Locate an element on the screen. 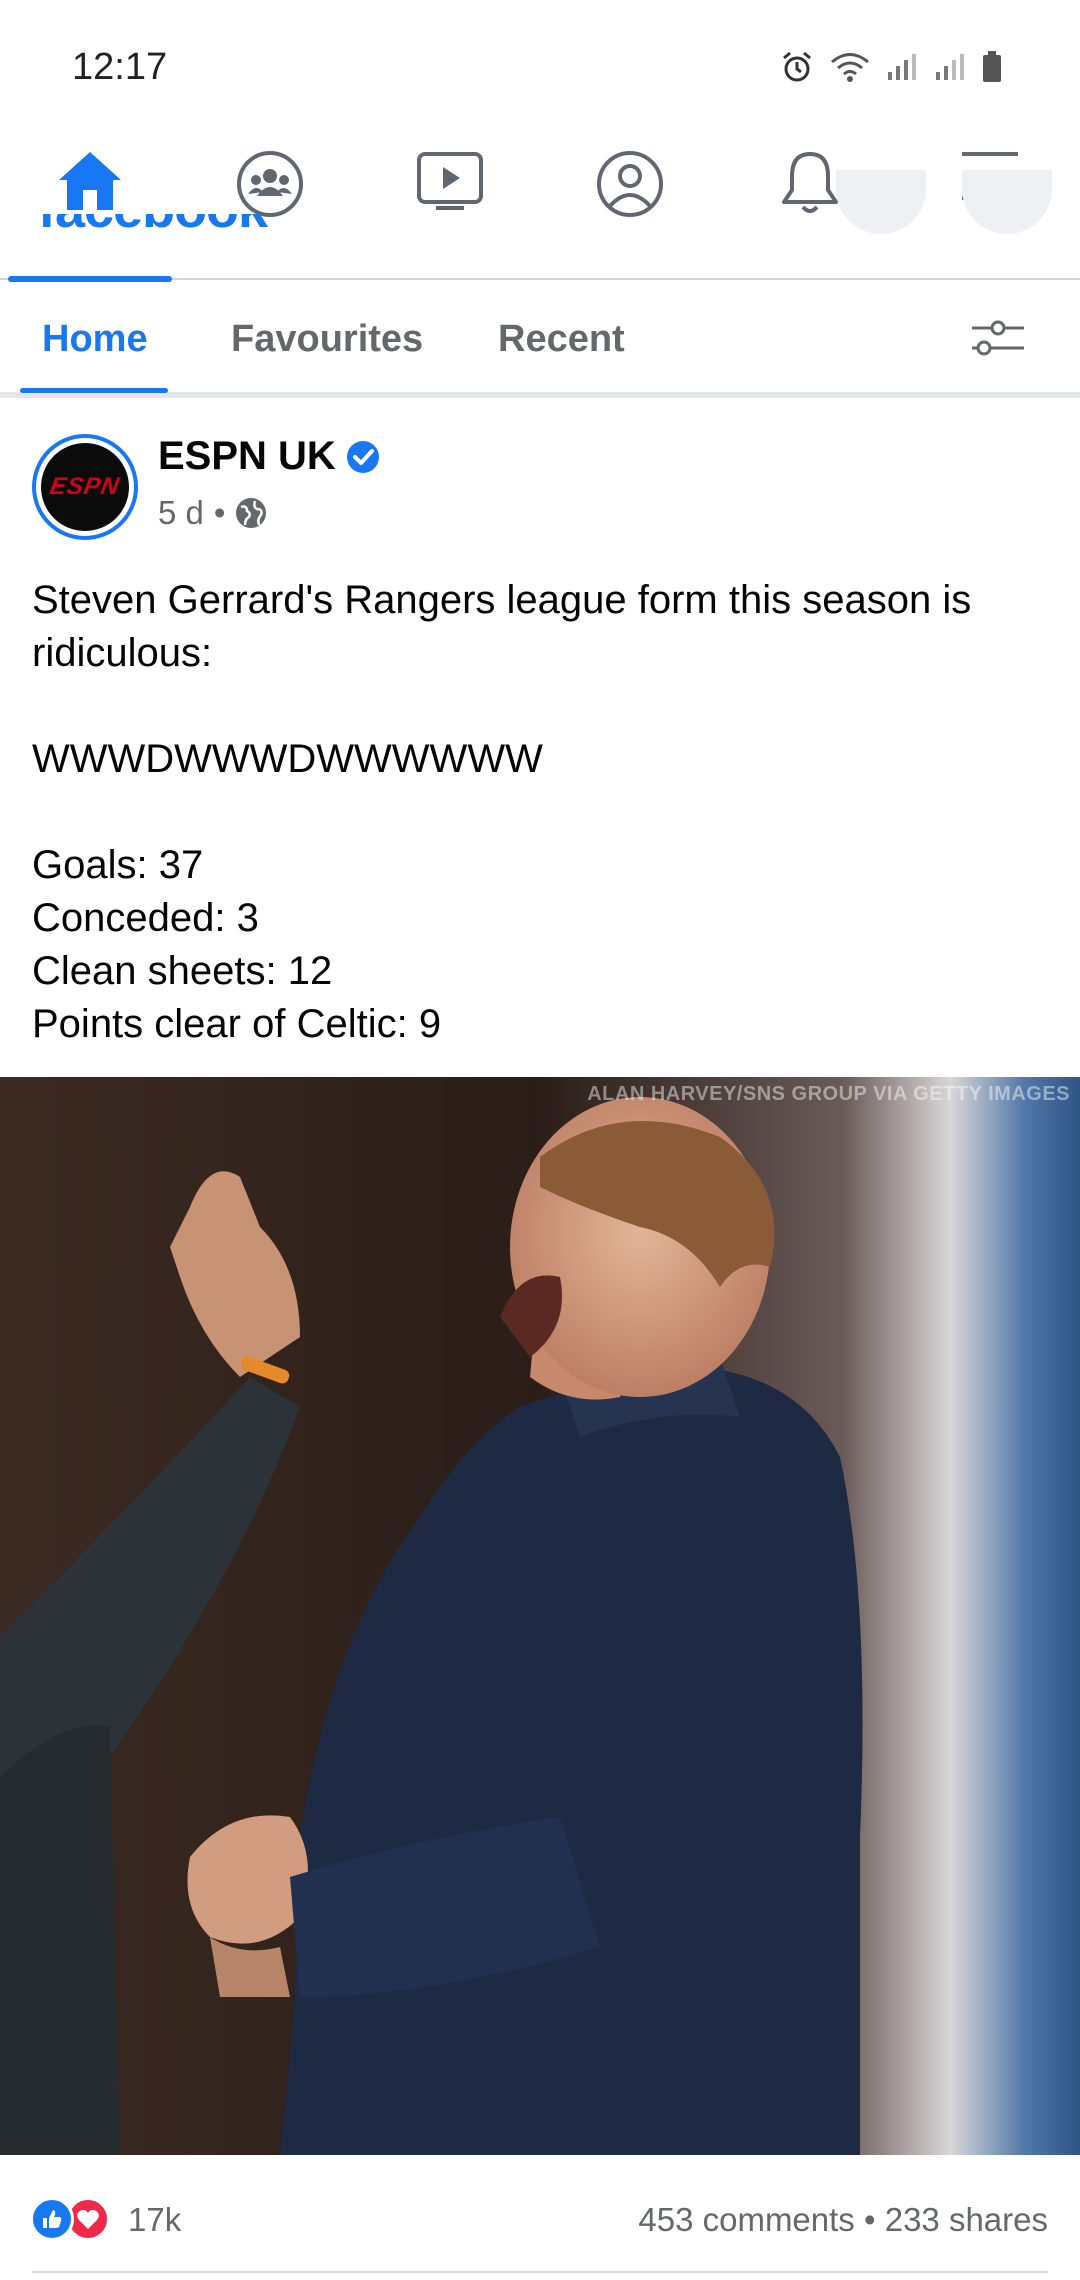 This screenshot has height=2280, width=1080. post-stats: 453 comments • 233 shares is located at coordinates (843, 2220).